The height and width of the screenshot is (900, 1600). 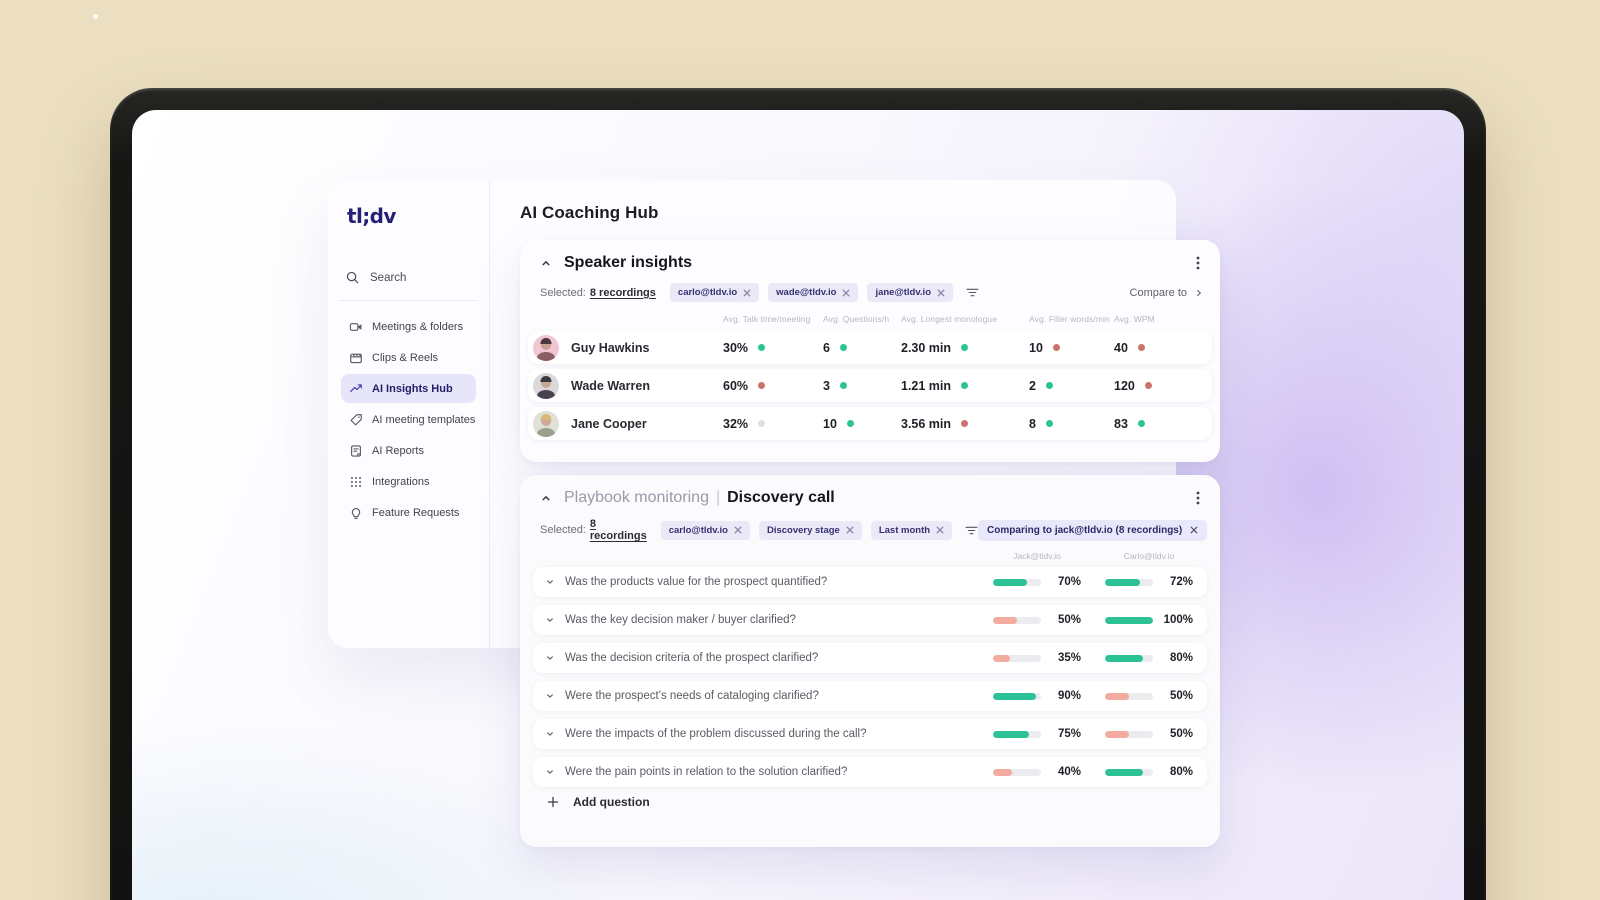 What do you see at coordinates (910, 292) in the screenshot?
I see `filter-chip: jane@tldv.io` at bounding box center [910, 292].